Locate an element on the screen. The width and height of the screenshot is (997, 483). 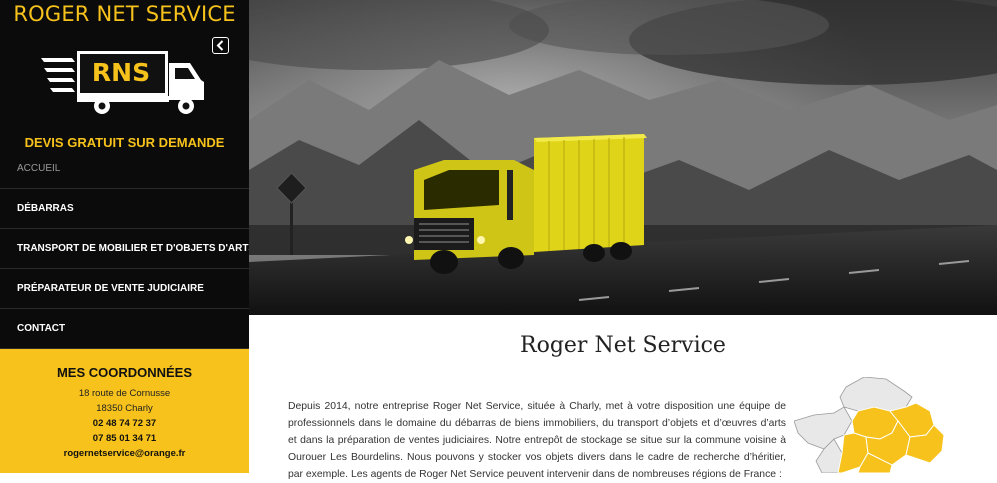
nav-item-preparateur: PRÉPARATEUR DE VENTE JUDICIAIRE is located at coordinates (124, 289).